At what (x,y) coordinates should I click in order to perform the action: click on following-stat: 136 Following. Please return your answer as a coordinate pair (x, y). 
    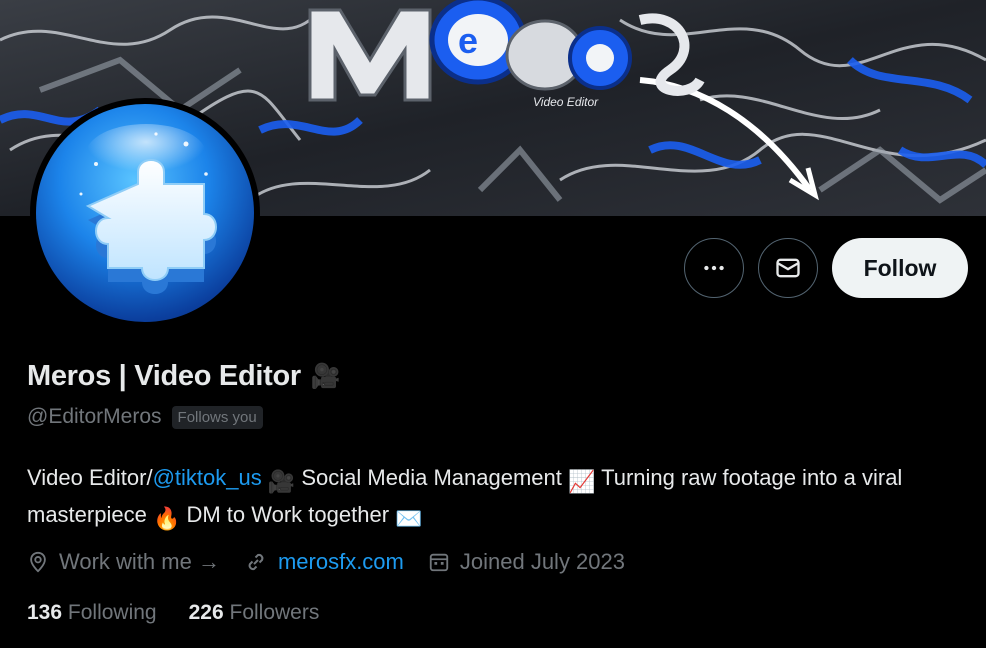
    Looking at the image, I should click on (92, 613).